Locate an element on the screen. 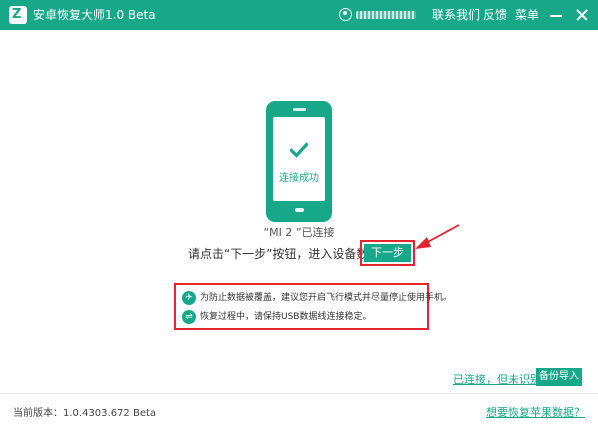 This screenshot has height=434, width=598. phone-home-button is located at coordinates (299, 210).